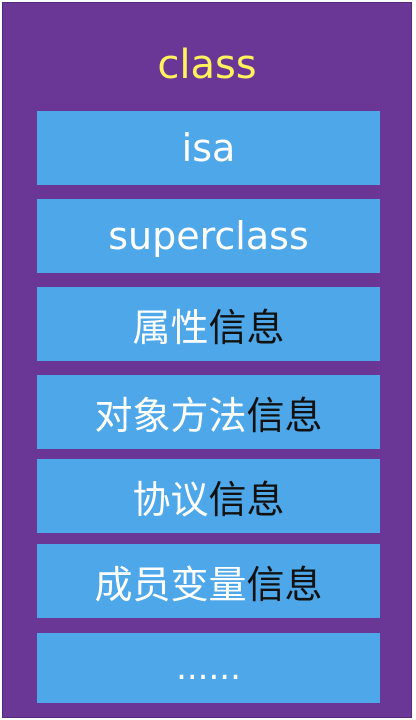 This screenshot has width=416, height=720. I want to click on box-ivar-label: 成员变量, so click(170, 584).